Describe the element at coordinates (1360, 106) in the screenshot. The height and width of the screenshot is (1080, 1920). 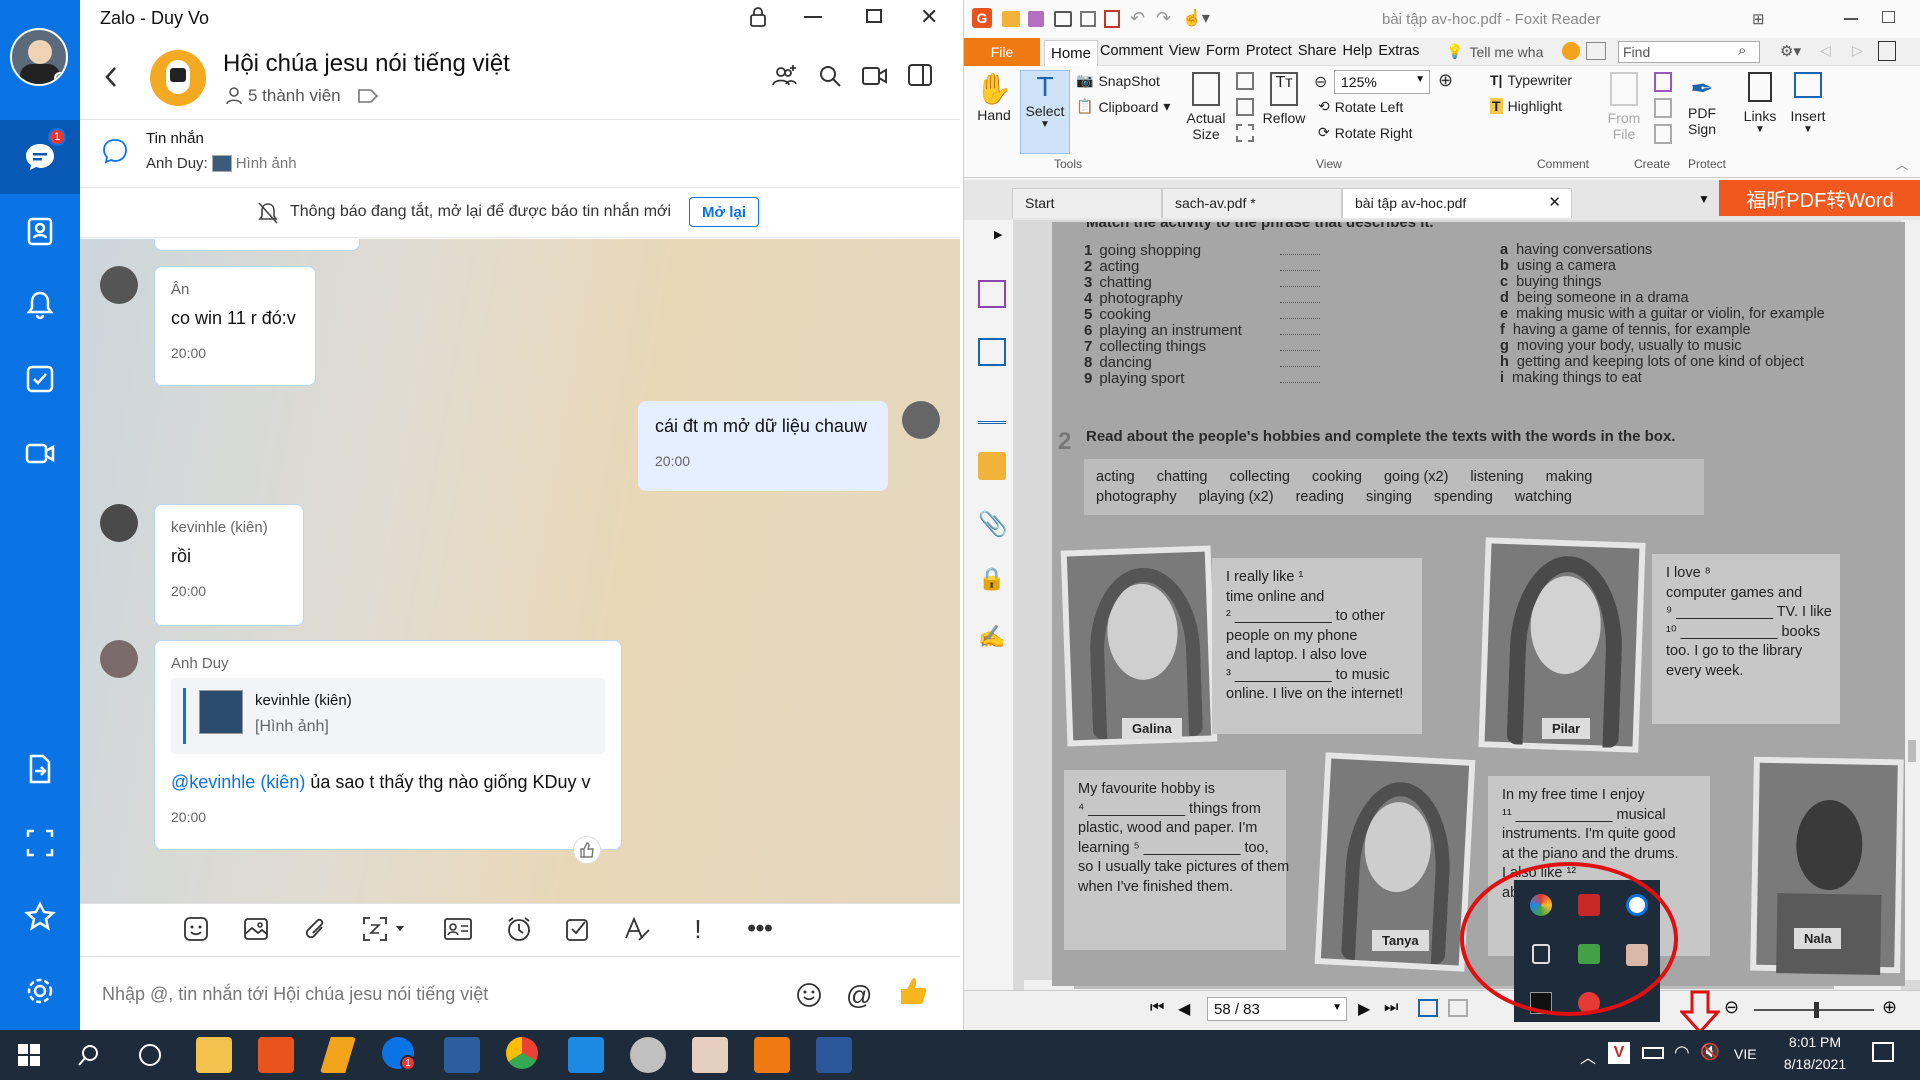
I see `rotate-left-button: ⟲ Rotate Left` at that location.